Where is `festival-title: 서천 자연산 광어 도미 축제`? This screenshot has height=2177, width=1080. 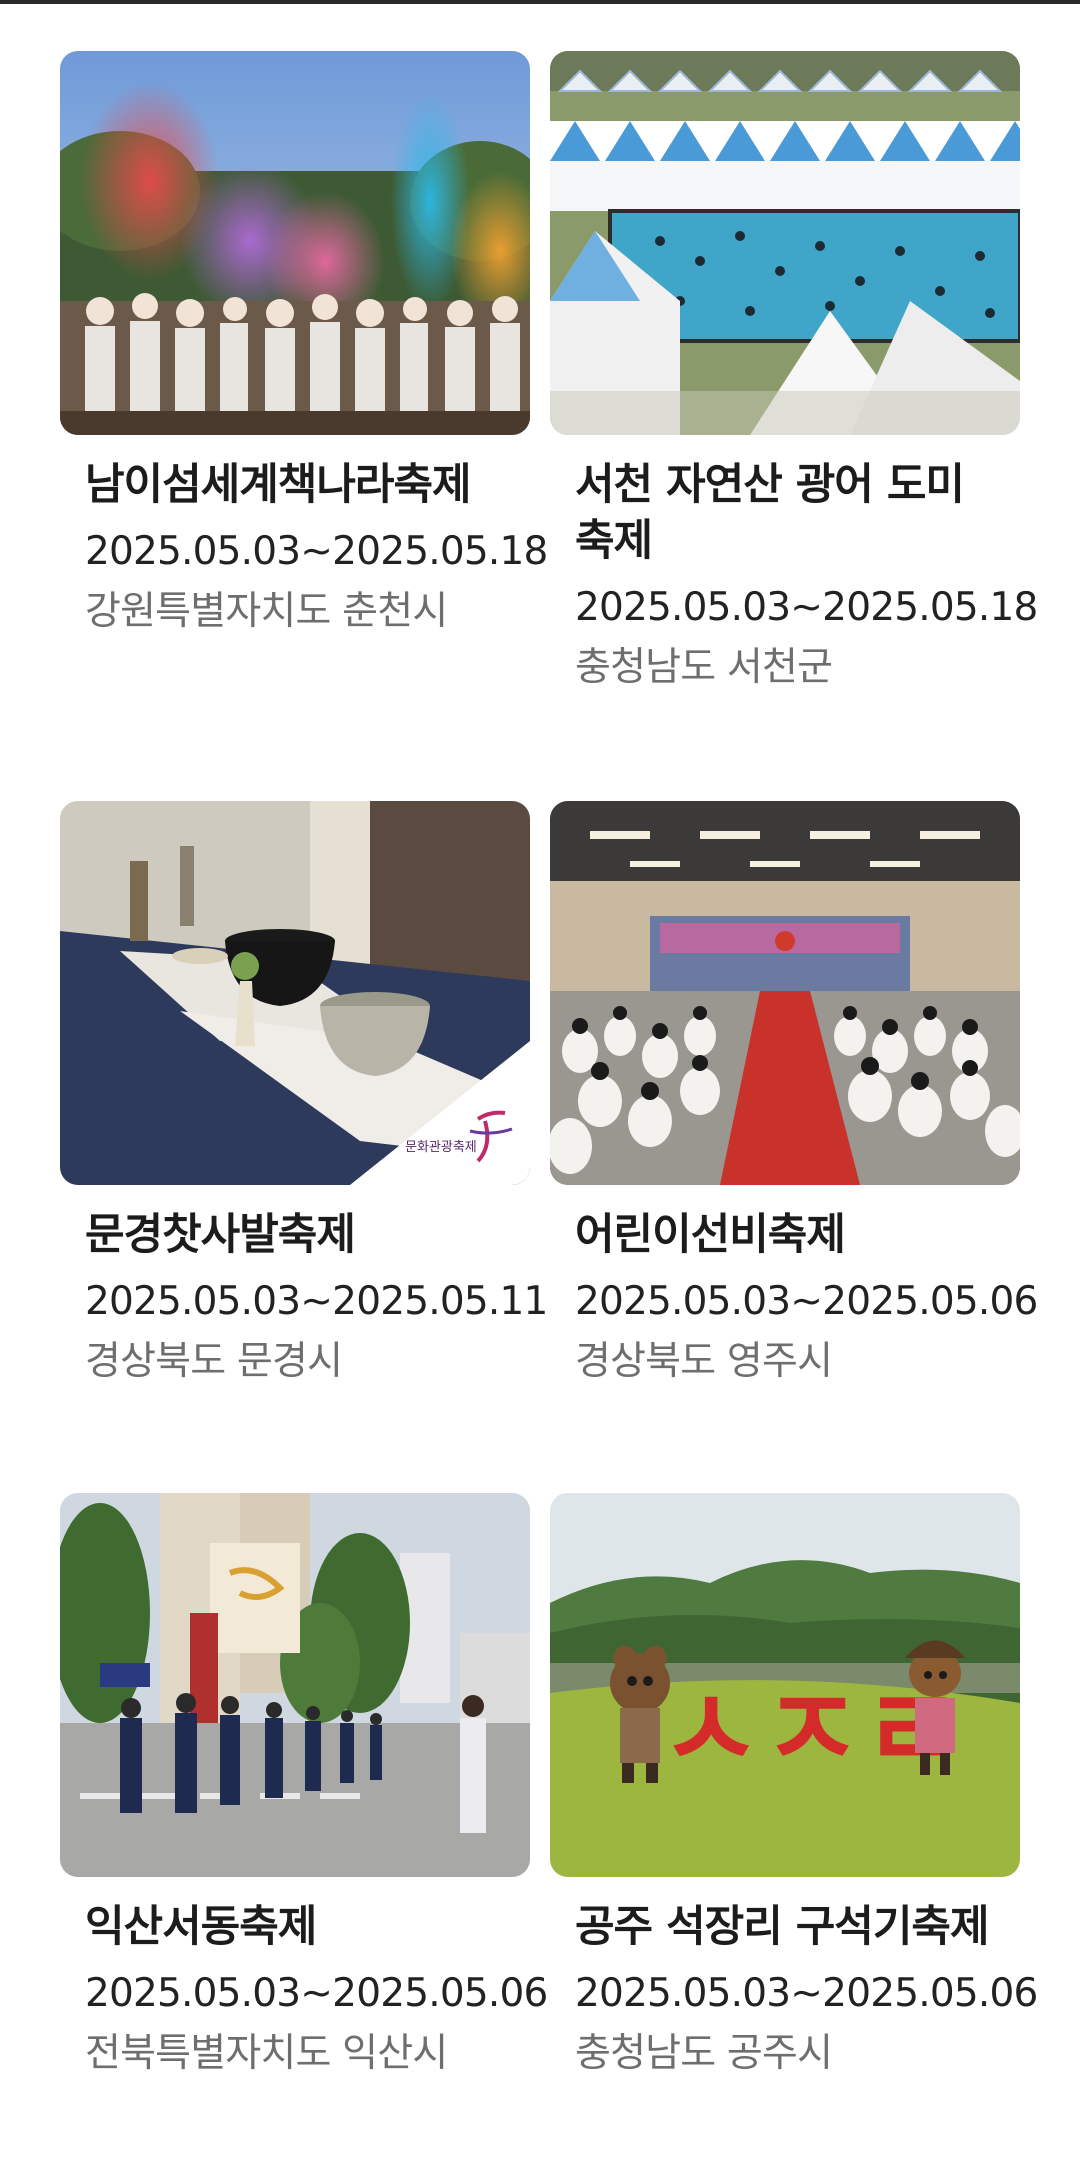
festival-title: 서천 자연산 광어 도미 축제 is located at coordinates (795, 513).